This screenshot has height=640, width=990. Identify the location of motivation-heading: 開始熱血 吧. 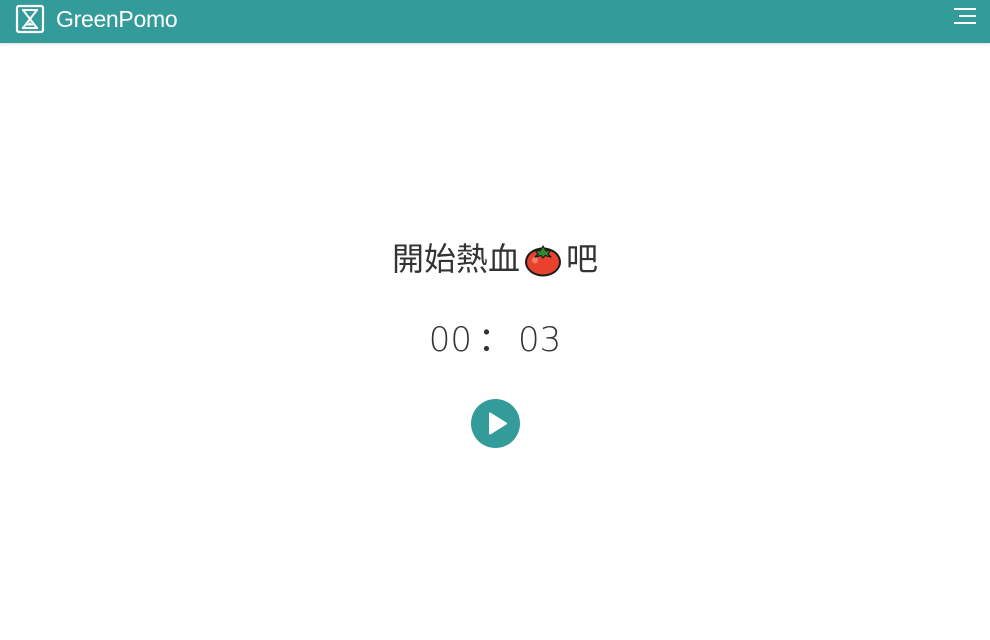
(495, 259).